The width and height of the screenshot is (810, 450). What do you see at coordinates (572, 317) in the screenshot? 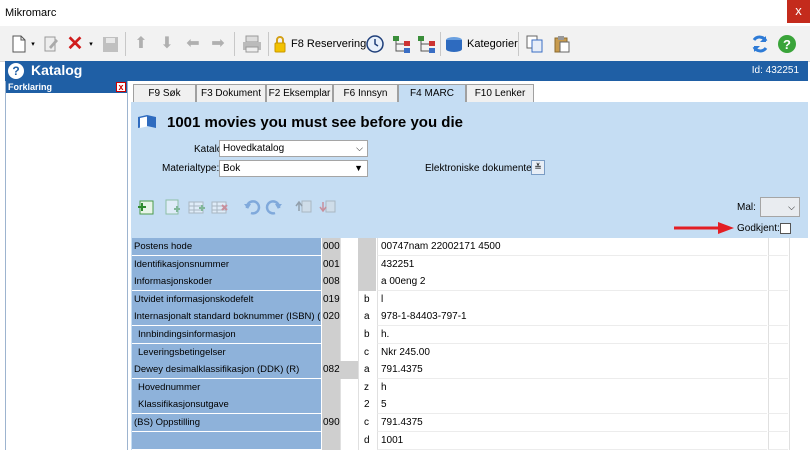
I see `field-value: 978-1-84403-797-1` at bounding box center [572, 317].